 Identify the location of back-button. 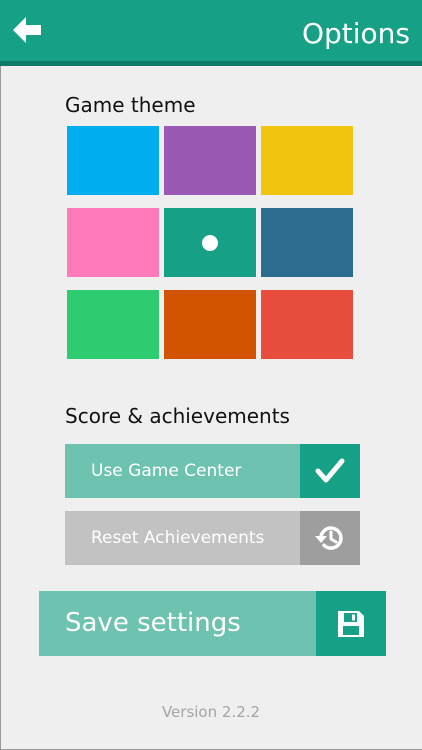
(28, 30).